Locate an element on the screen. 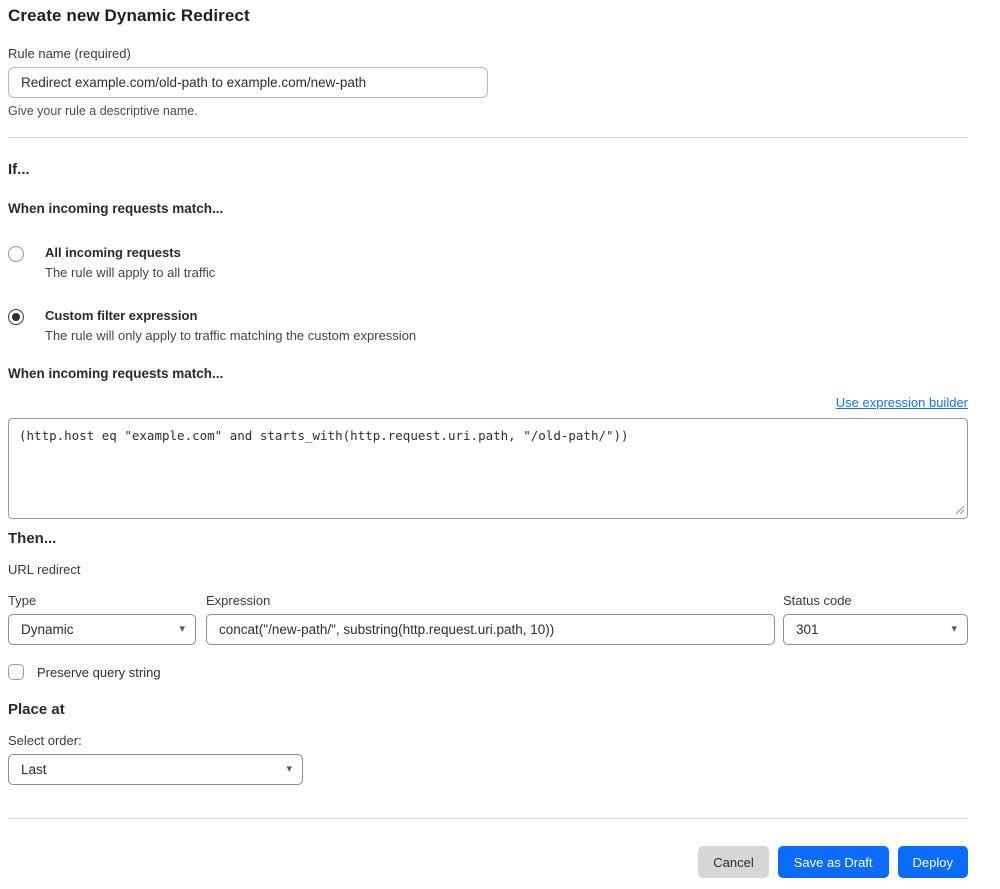 The height and width of the screenshot is (889, 1000). checkbox-unchecked-icon is located at coordinates (16, 672).